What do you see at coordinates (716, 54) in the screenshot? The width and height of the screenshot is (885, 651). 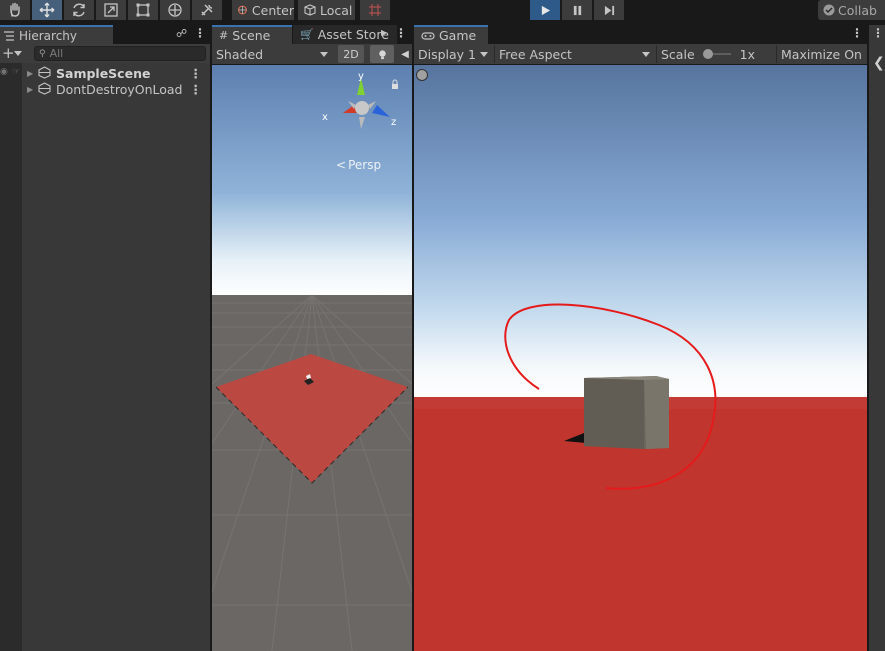 I see `scale-slider` at bounding box center [716, 54].